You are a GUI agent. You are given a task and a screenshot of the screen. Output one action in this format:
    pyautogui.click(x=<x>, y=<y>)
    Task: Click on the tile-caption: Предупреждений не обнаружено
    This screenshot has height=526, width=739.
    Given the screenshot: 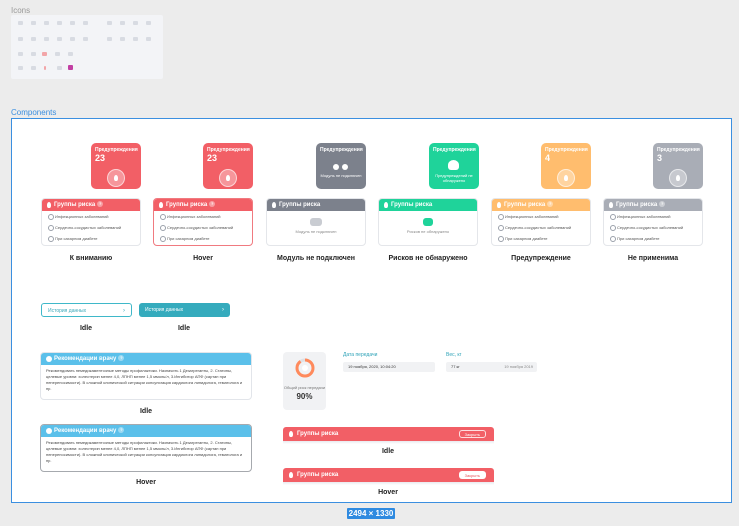 What is the action you would take?
    pyautogui.click(x=454, y=178)
    